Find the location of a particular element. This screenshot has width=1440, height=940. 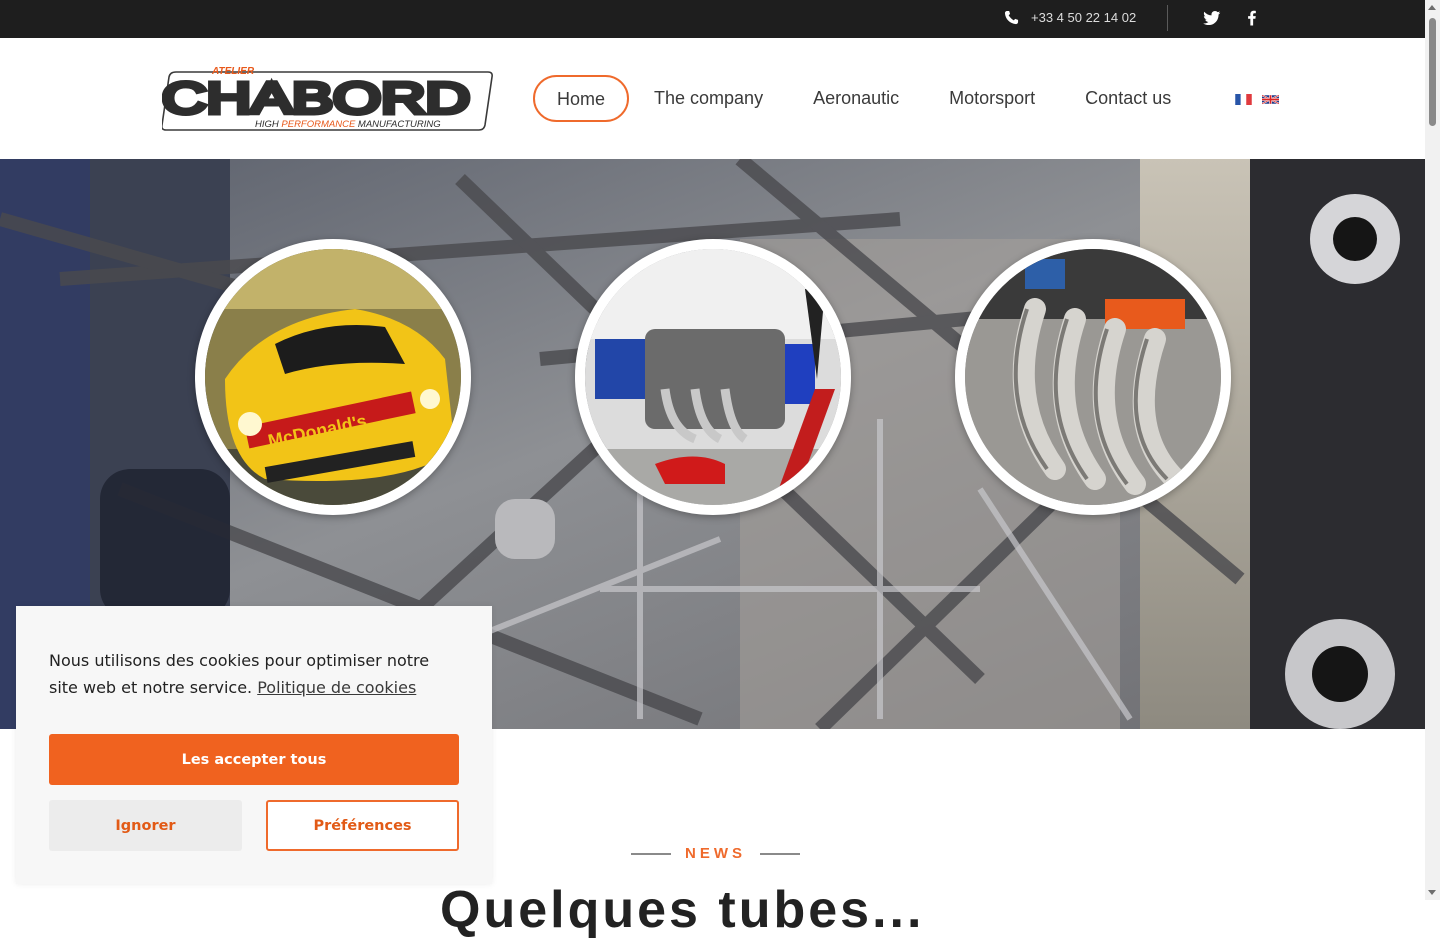

nav-the-company: The company is located at coordinates (708, 98).